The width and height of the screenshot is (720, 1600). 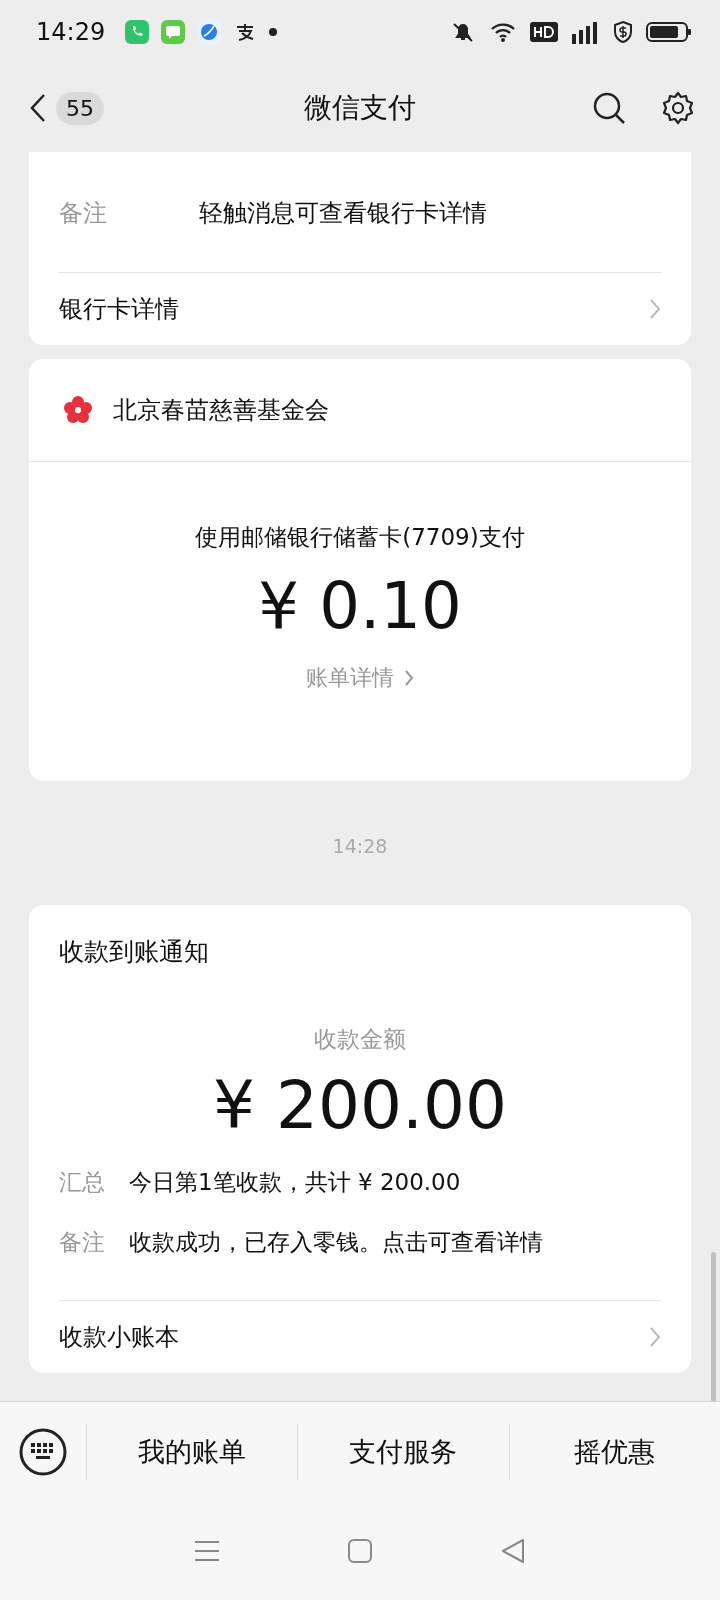 I want to click on chat-app-icon, so click(x=173, y=32).